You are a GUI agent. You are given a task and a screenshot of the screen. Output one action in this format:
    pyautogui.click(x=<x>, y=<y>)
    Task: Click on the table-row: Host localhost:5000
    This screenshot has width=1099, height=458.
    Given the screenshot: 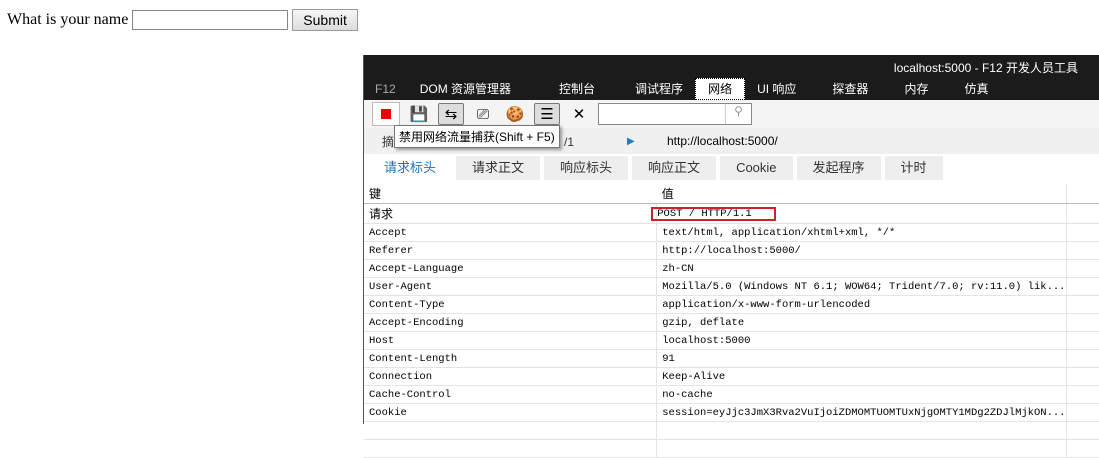 What is the action you would take?
    pyautogui.click(x=731, y=340)
    